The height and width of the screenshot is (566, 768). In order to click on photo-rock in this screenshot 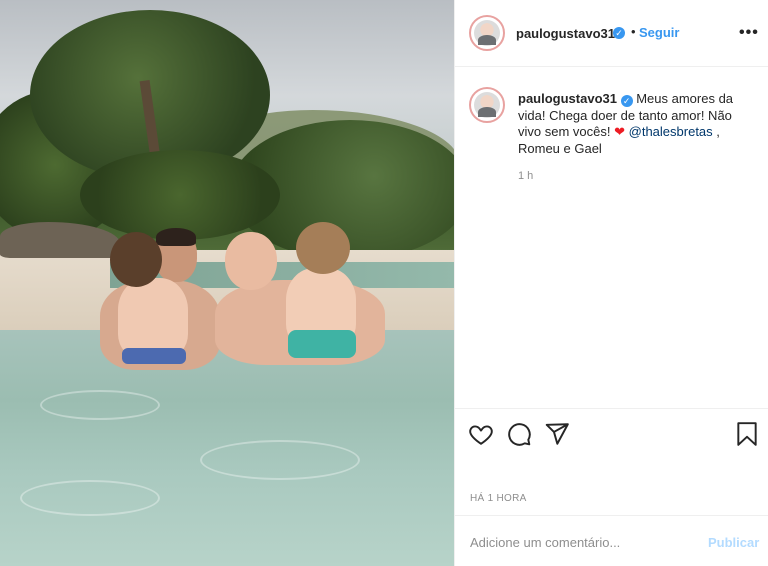, I will do `click(60, 240)`.